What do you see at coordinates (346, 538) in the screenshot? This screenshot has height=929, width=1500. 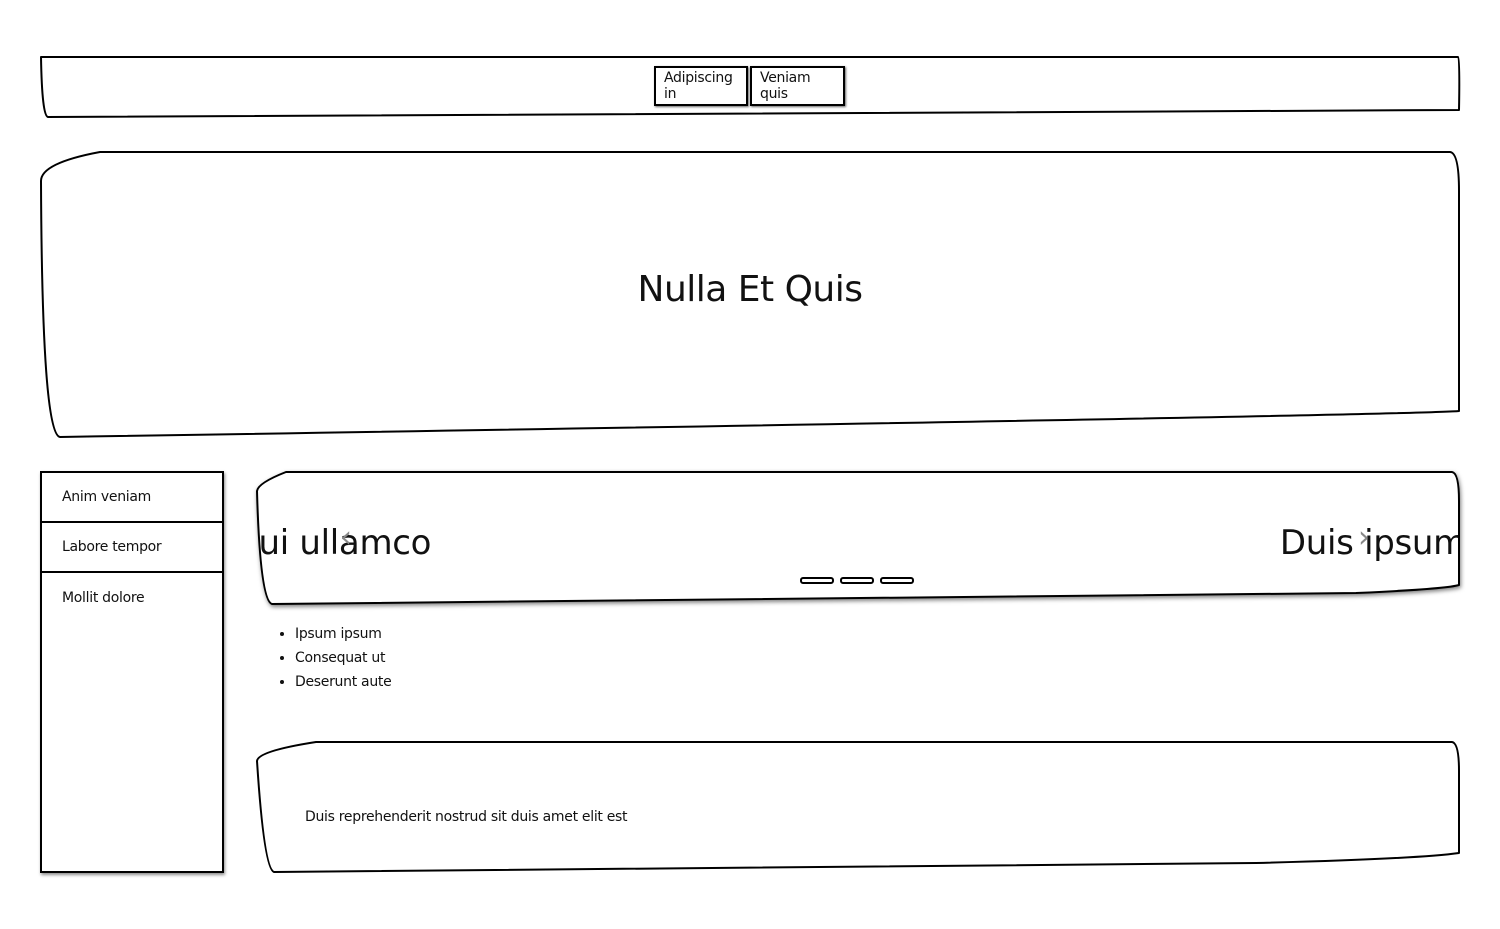 I see `chevron-left-icon: ‹` at bounding box center [346, 538].